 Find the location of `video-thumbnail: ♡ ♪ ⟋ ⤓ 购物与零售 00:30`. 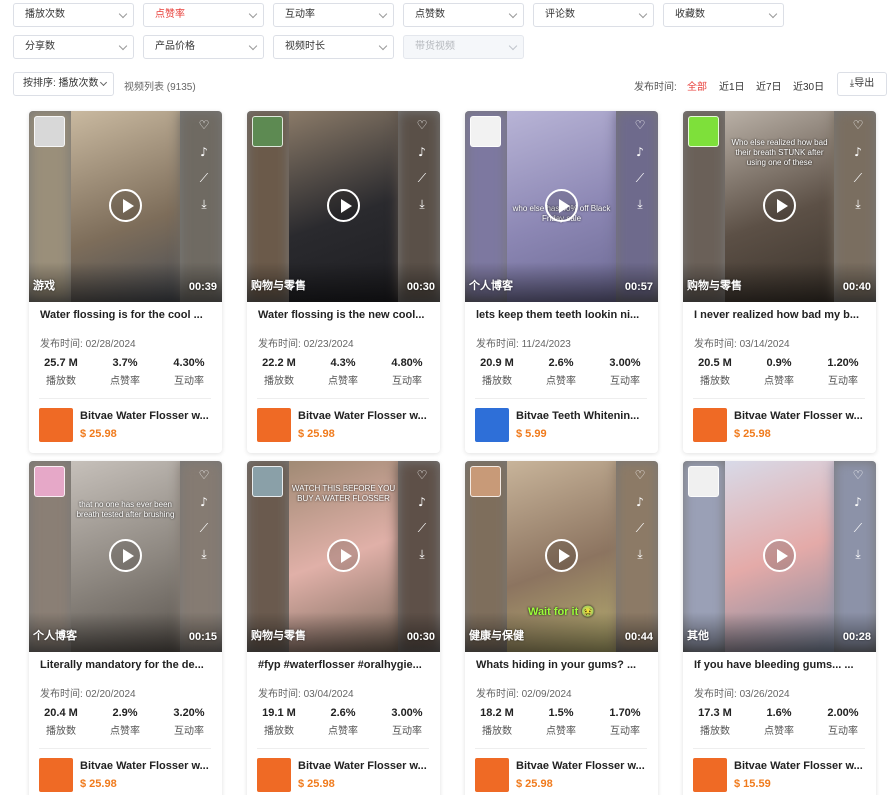

video-thumbnail: ♡ ♪ ⟋ ⤓ 购物与零售 00:30 is located at coordinates (343, 206).